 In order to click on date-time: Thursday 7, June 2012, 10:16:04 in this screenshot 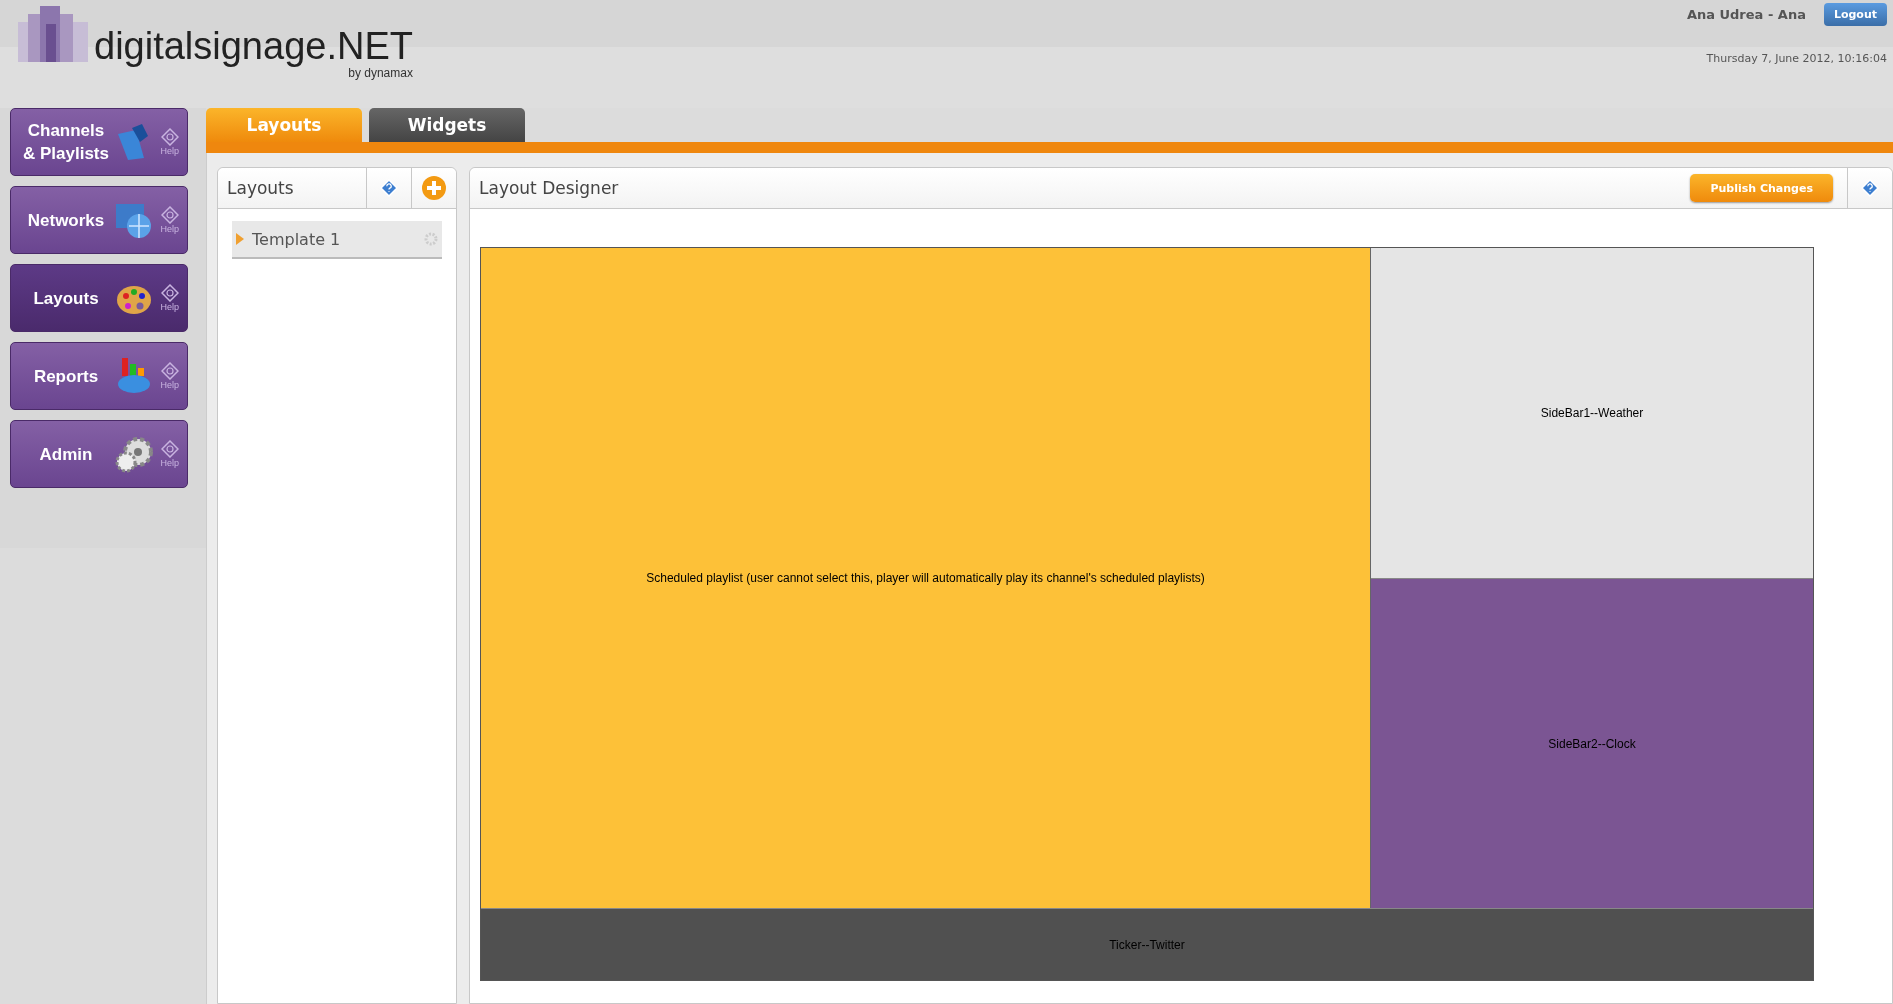, I will do `click(1796, 58)`.